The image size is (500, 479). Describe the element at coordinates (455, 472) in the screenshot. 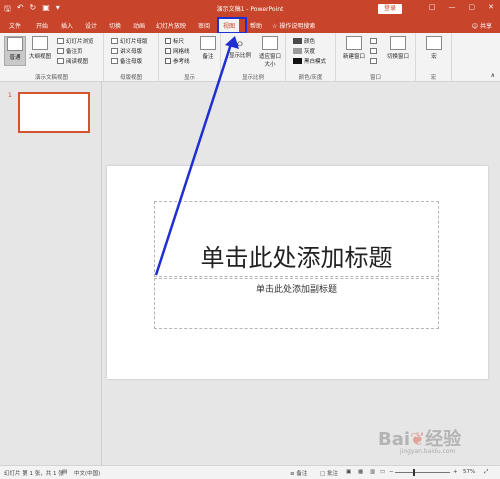

I see `zoom-in-icon: +` at that location.